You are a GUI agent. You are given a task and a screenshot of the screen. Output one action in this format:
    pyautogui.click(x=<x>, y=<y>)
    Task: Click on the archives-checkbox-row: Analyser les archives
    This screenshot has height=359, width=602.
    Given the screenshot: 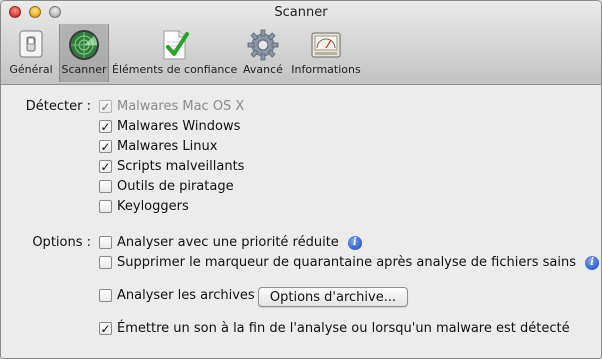 What is the action you would take?
    pyautogui.click(x=177, y=295)
    